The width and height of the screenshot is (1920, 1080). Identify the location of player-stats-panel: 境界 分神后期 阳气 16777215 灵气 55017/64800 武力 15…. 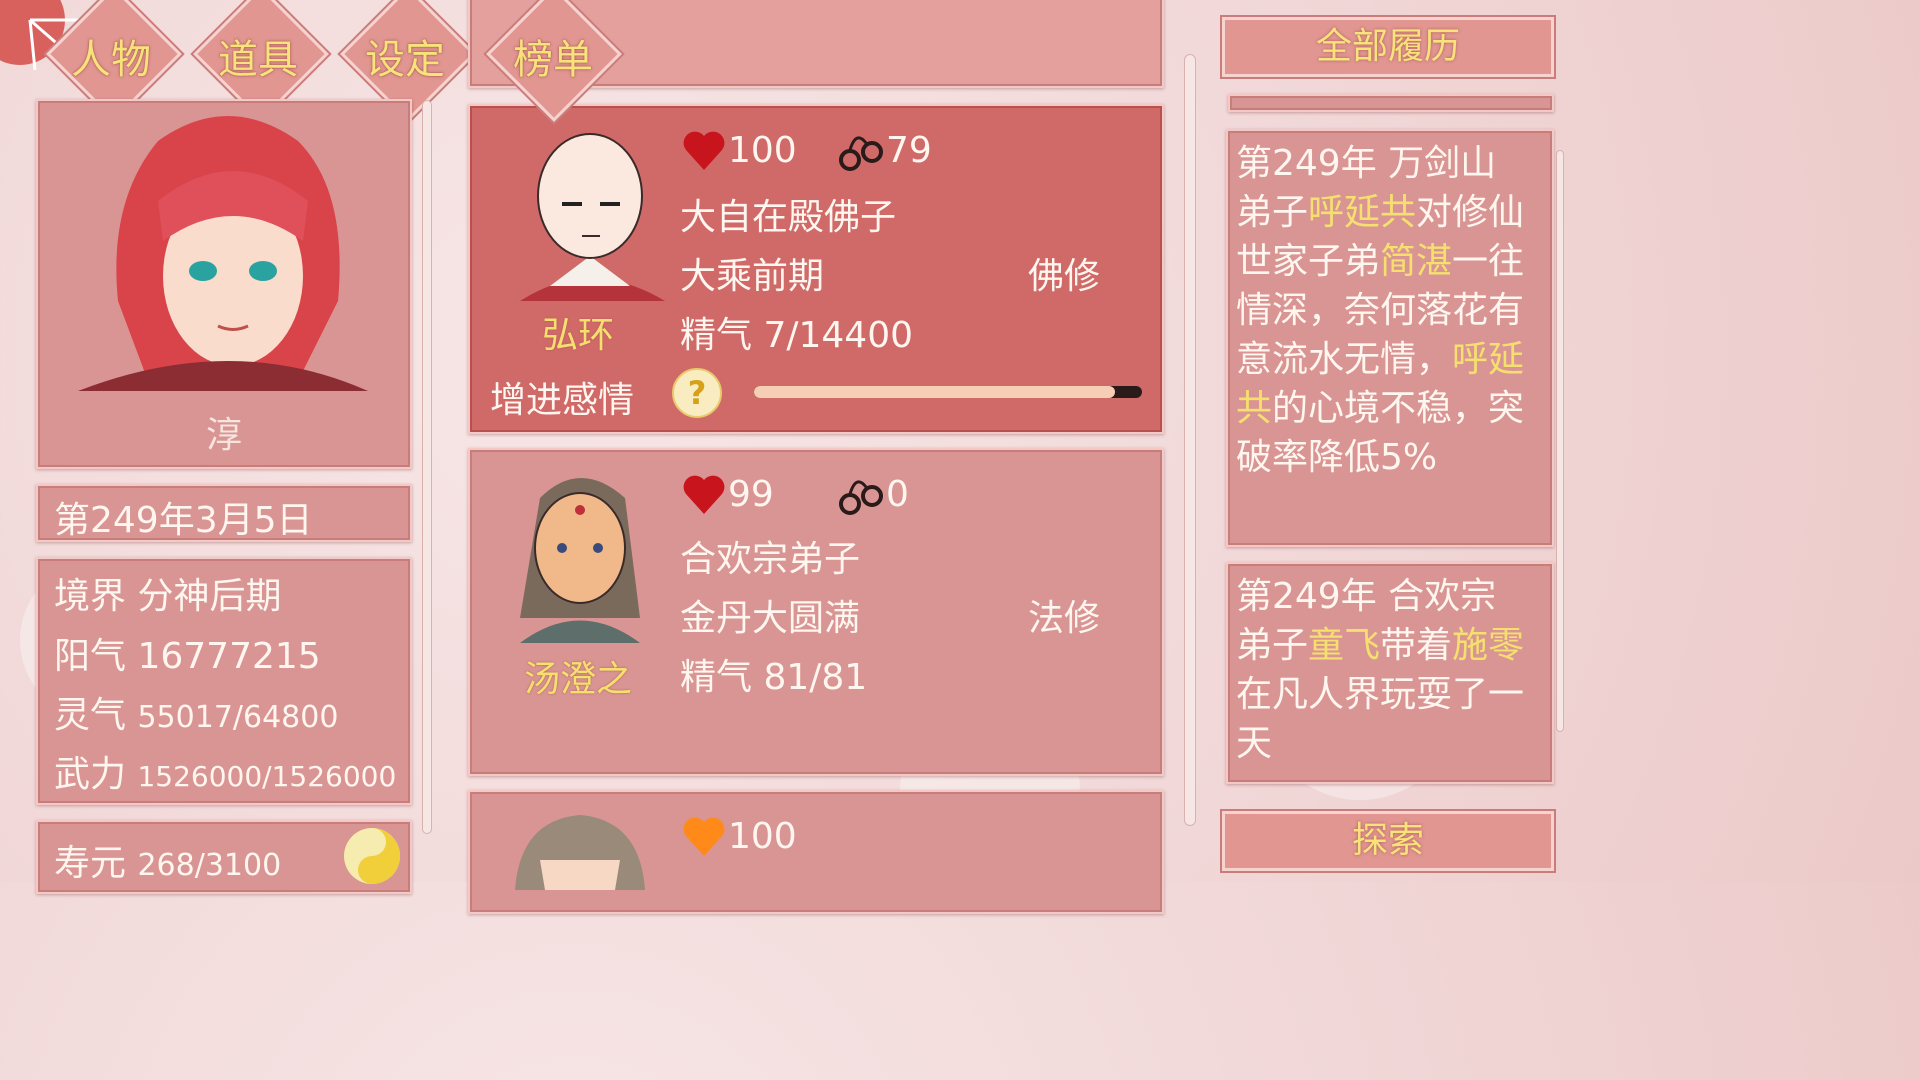
(224, 681).